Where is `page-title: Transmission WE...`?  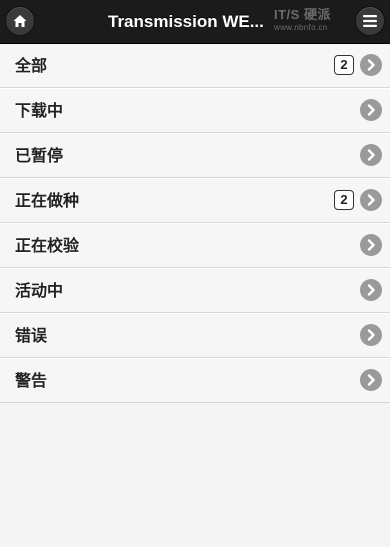
page-title: Transmission WE... is located at coordinates (186, 21).